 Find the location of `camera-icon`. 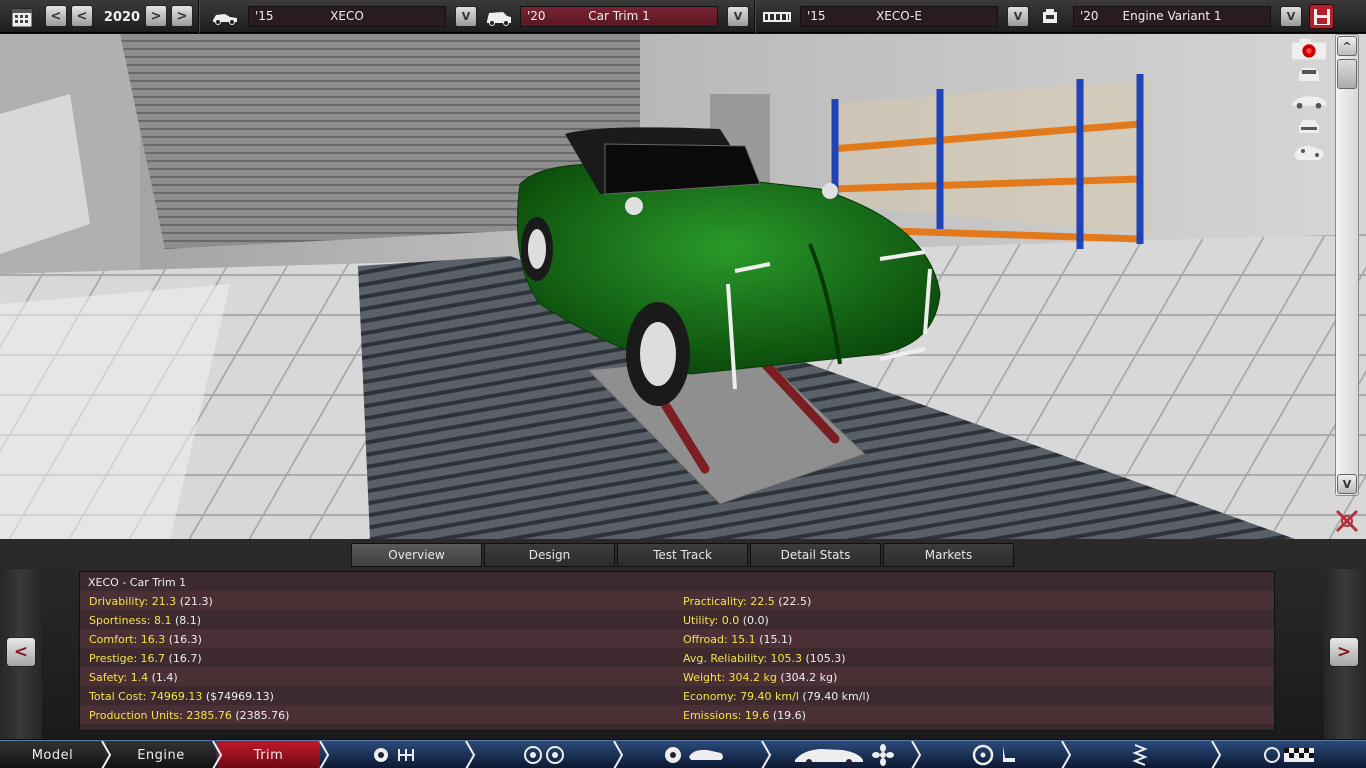

camera-icon is located at coordinates (1309, 49).